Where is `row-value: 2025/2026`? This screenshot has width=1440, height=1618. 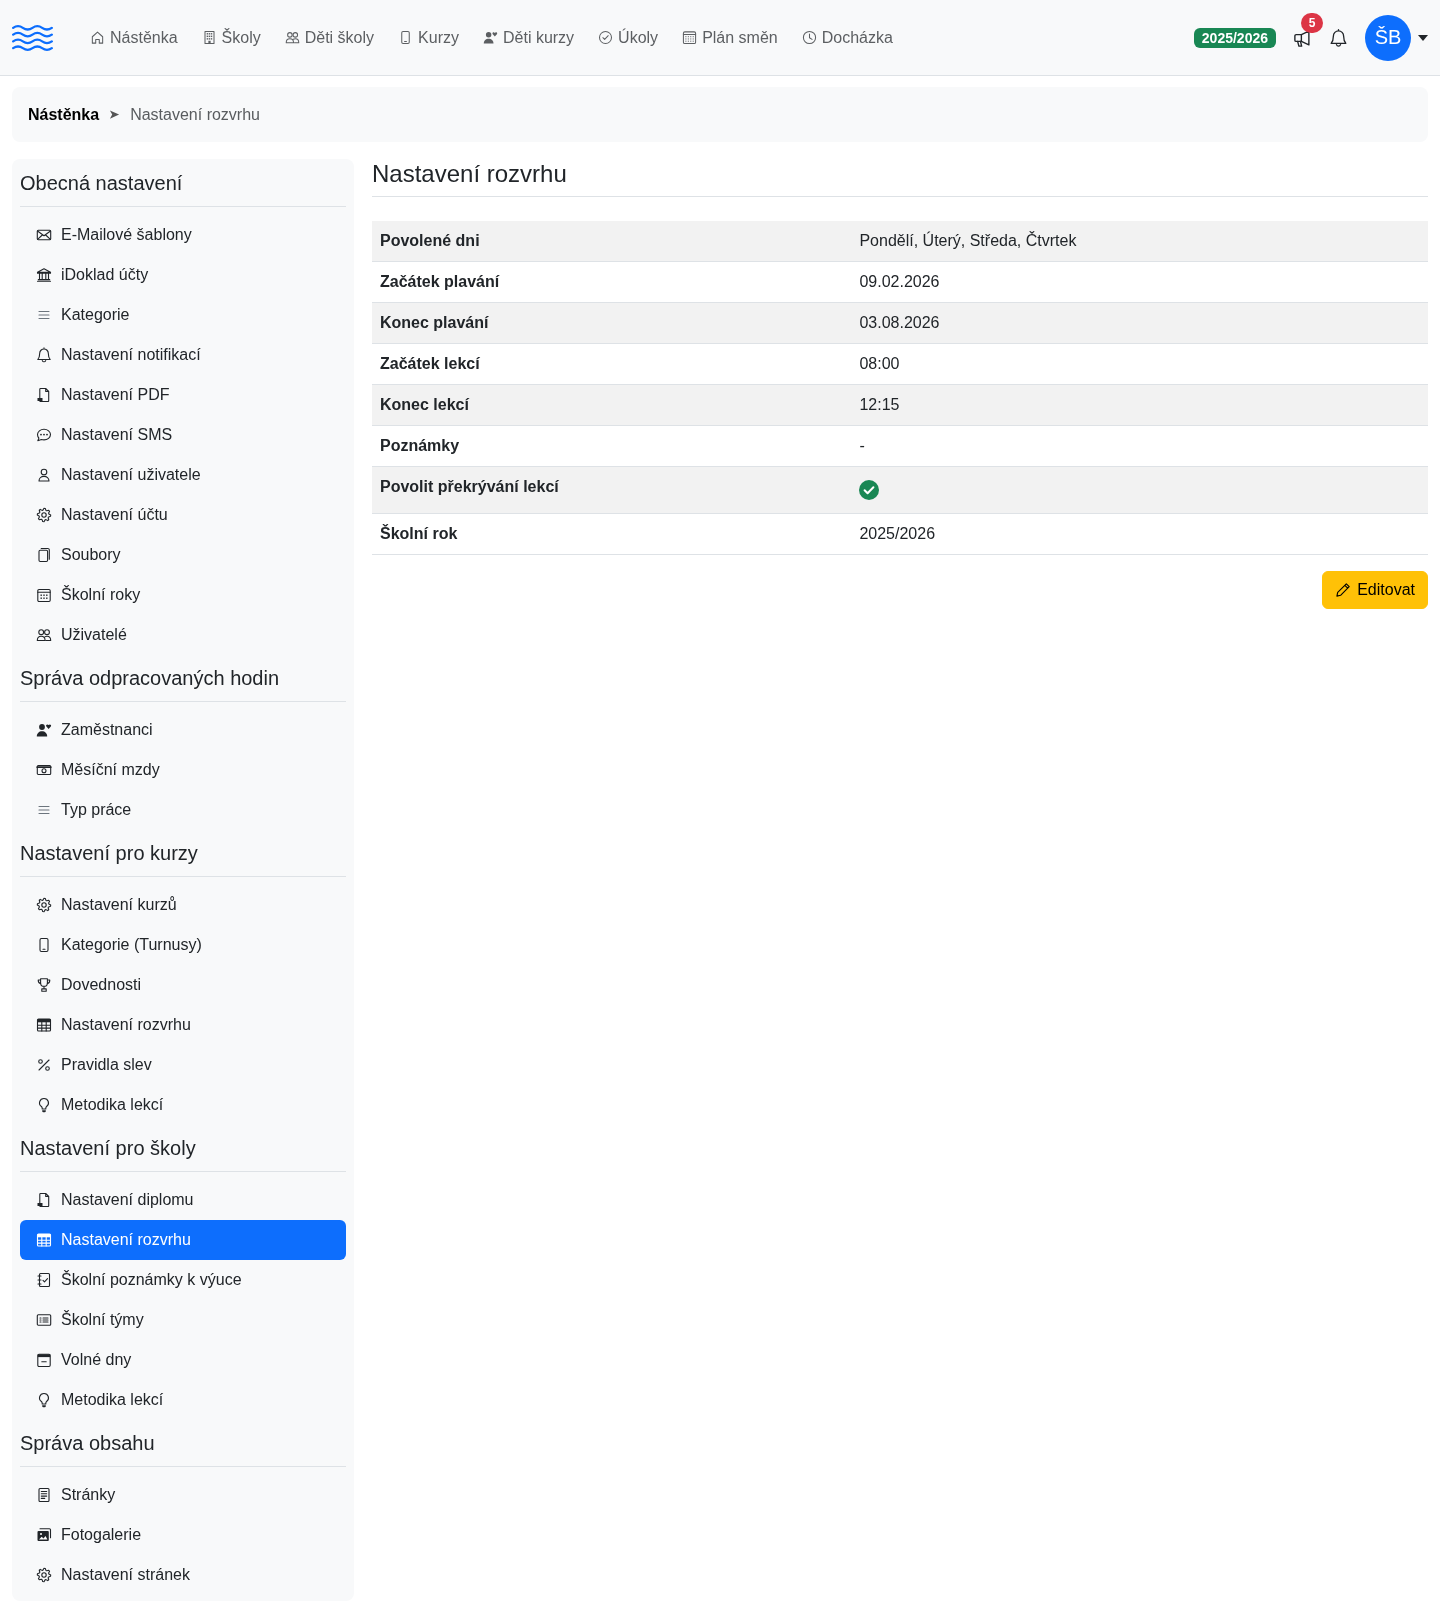 row-value: 2025/2026 is located at coordinates (1139, 534).